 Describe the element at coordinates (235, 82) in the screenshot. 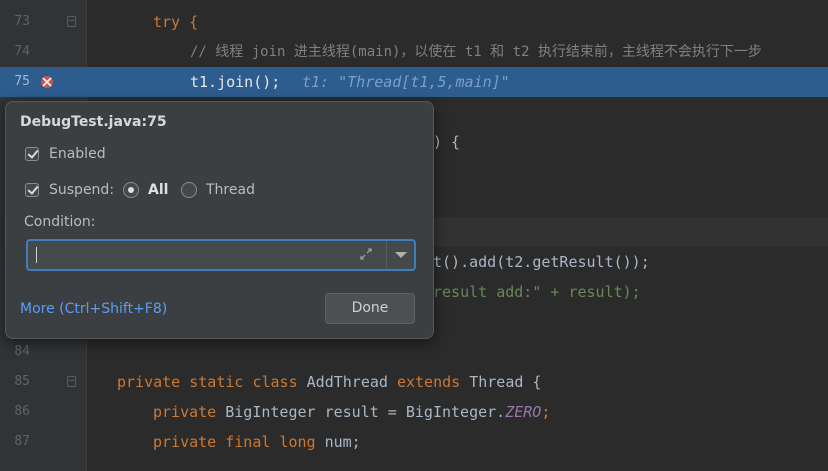

I see `code-text: t1.join();` at that location.